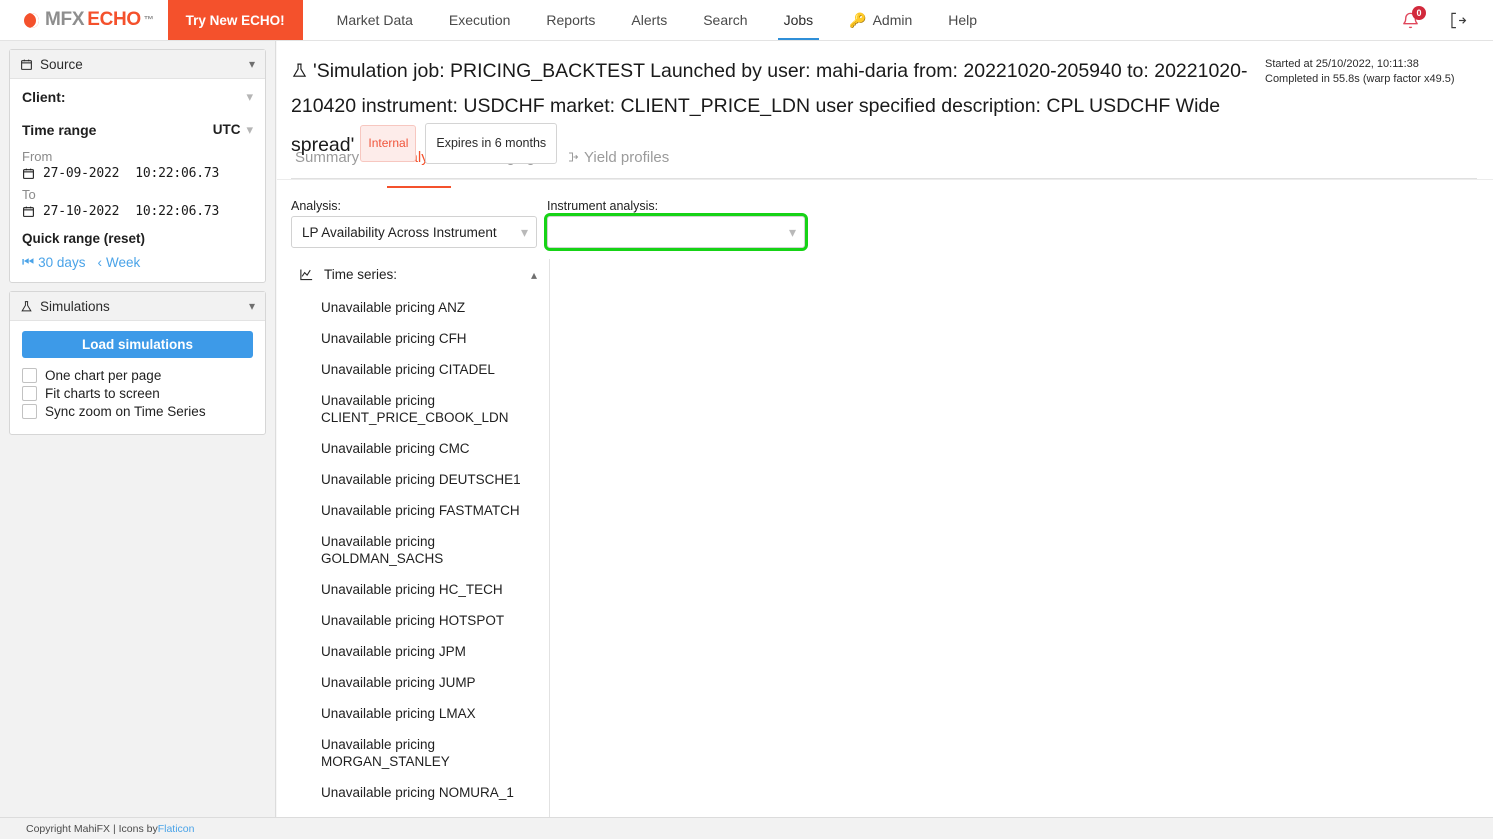  What do you see at coordinates (1342, 64) in the screenshot?
I see `job-started-text: Started at 25/10/2022, 10:11:38` at bounding box center [1342, 64].